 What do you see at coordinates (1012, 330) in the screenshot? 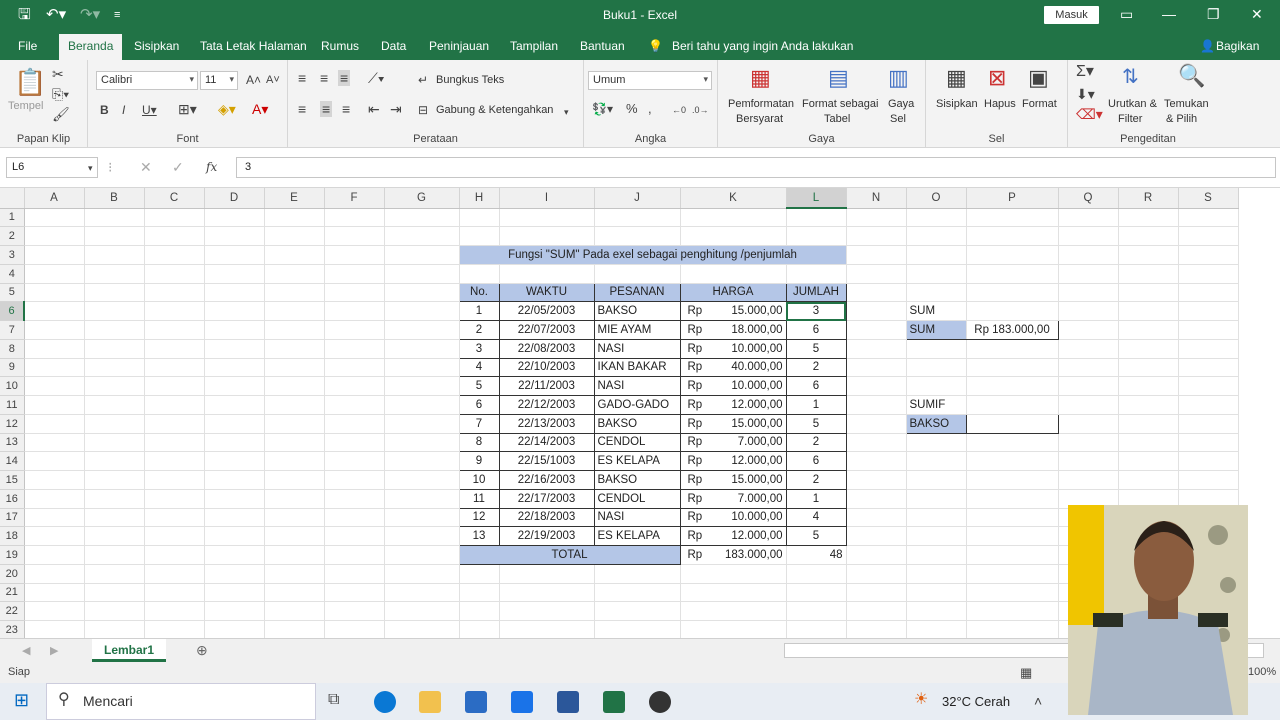
I see `sum-value: Rp 183.000,00` at bounding box center [1012, 330].